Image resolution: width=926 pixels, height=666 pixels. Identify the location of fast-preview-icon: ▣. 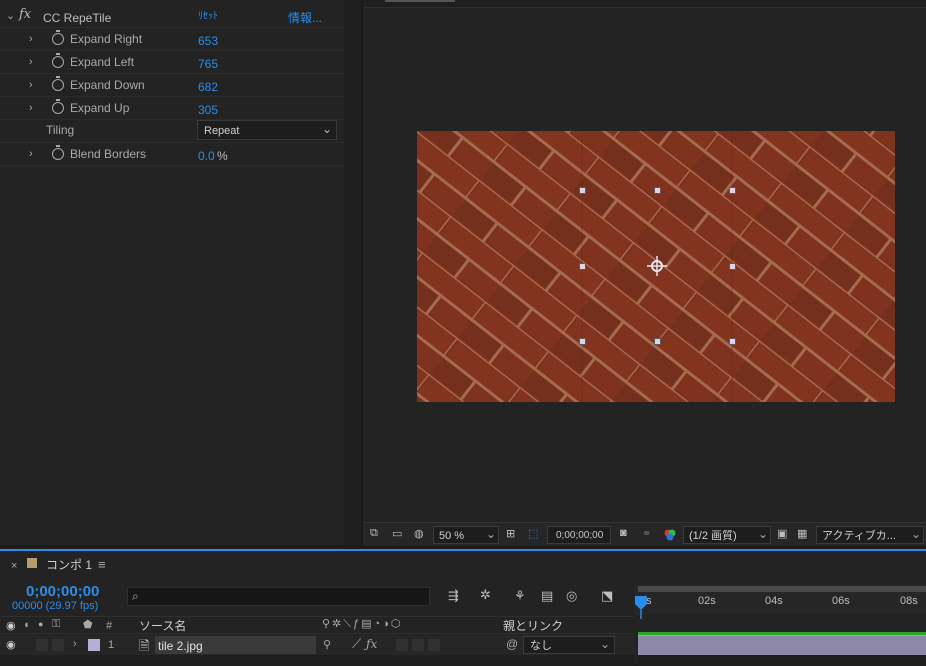
(782, 535).